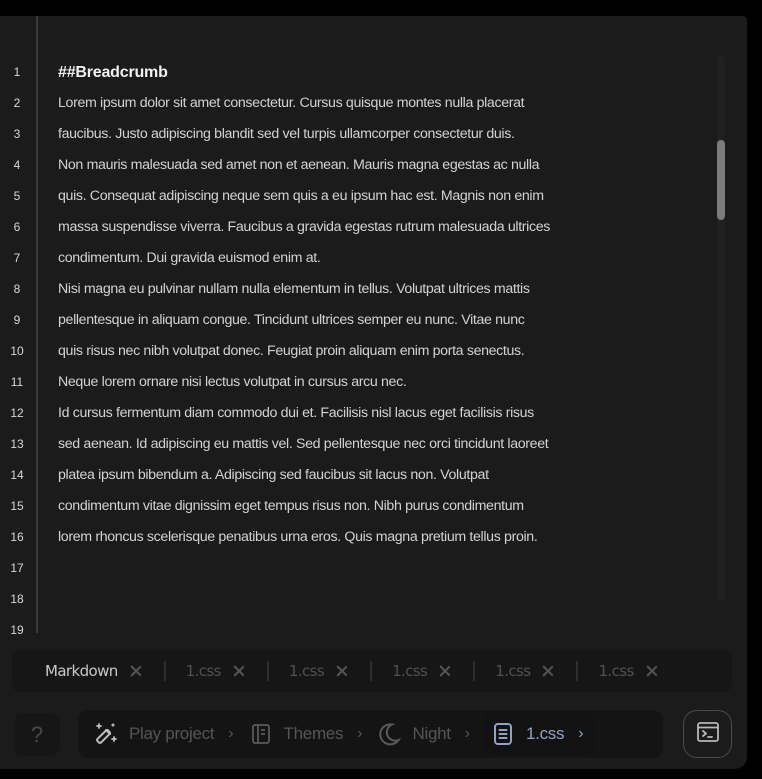  What do you see at coordinates (545, 733) in the screenshot?
I see `breadcrumb-label: 1.css` at bounding box center [545, 733].